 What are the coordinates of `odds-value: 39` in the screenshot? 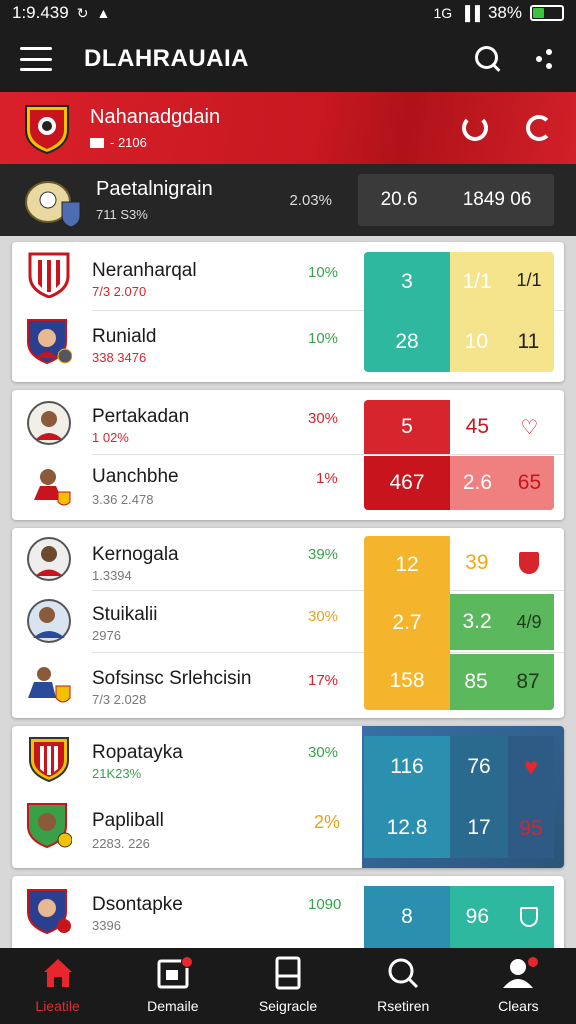 It's located at (476, 563).